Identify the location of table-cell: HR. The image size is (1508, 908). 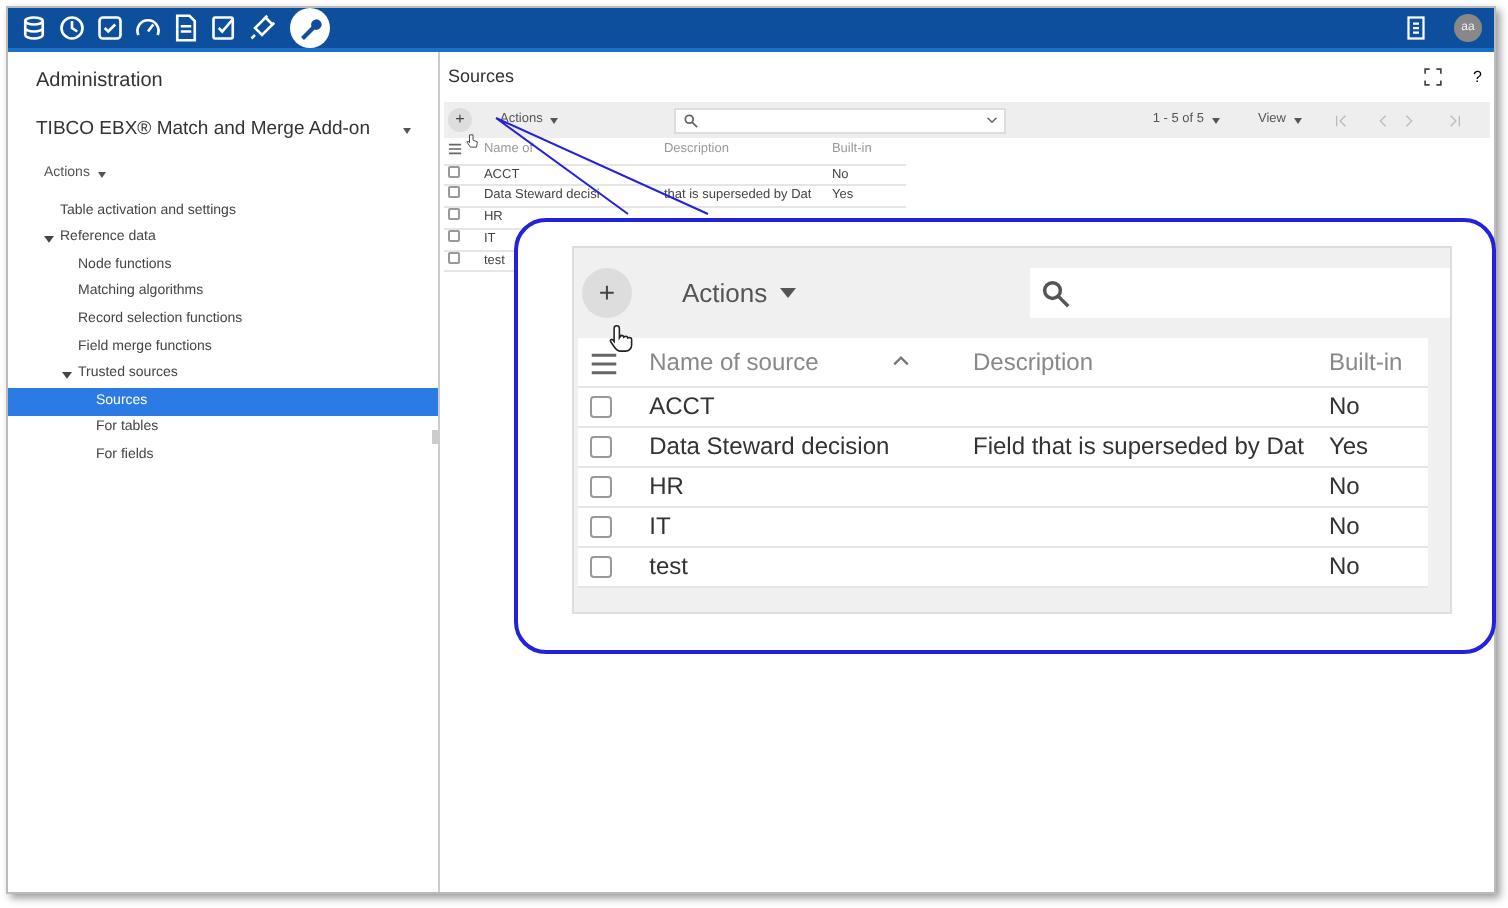
(666, 486).